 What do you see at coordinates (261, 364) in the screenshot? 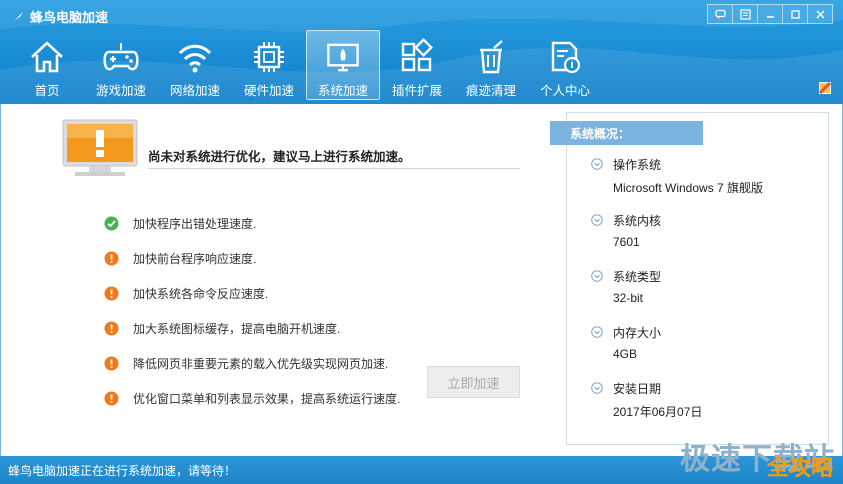
I see `list-item-text: 降低网页非重要元素的载入优先级实现网页加速.` at bounding box center [261, 364].